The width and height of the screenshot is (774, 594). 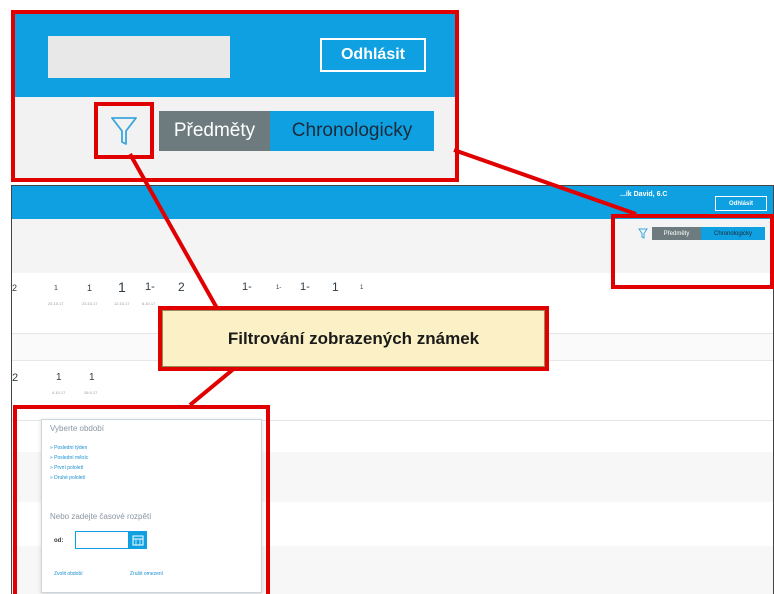 I want to click on callout-label: Filtrování zobrazených známek, so click(x=353, y=338).